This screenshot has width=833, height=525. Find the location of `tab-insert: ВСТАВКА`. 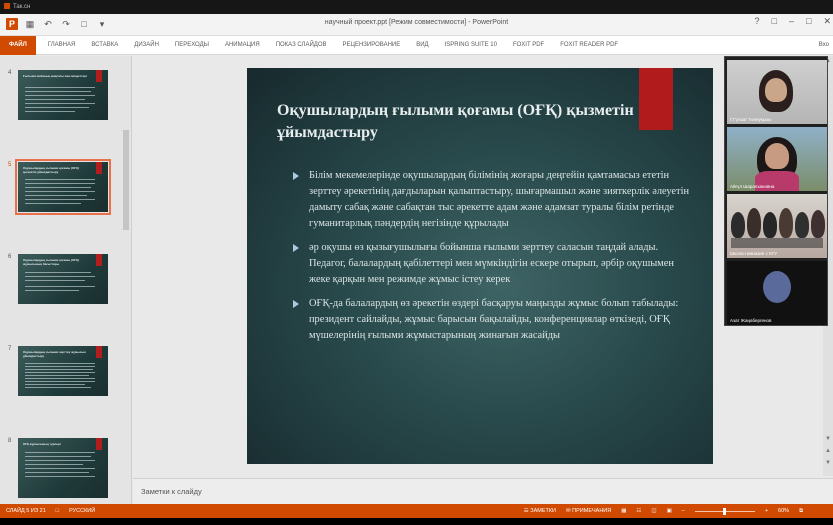

tab-insert: ВСТАВКА is located at coordinates (104, 45).